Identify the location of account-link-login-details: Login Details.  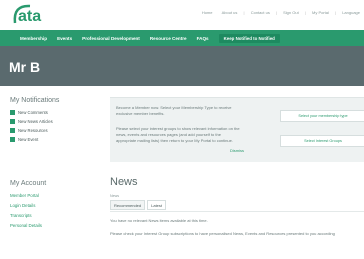
(55, 205).